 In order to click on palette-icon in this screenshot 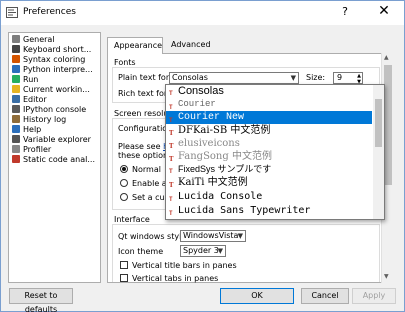, I will do `click(16, 59)`.